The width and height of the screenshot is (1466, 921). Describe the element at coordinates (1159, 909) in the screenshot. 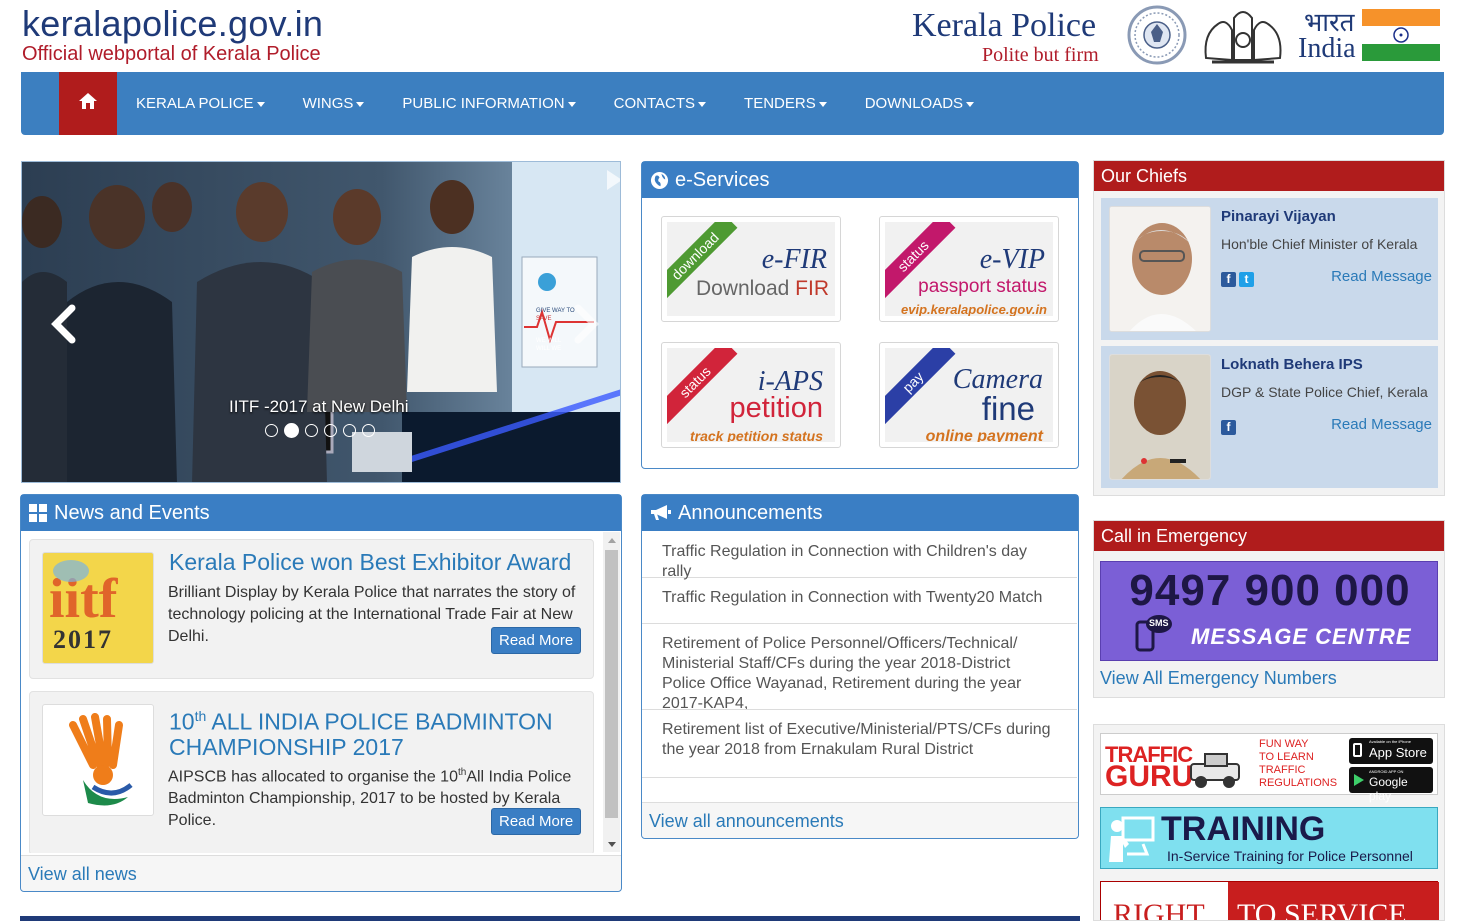

I see `rts-text-left: RIGHT` at that location.